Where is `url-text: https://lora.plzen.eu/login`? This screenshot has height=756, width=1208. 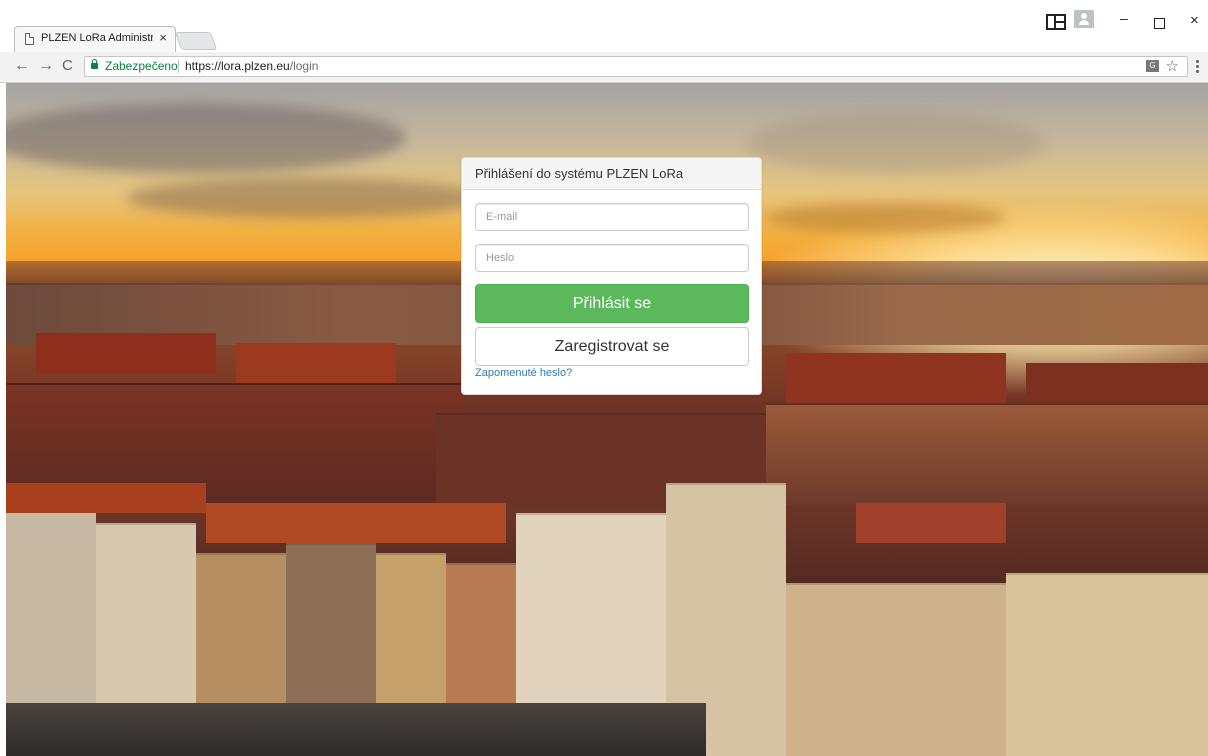
url-text: https://lora.plzen.eu/login is located at coordinates (251, 66).